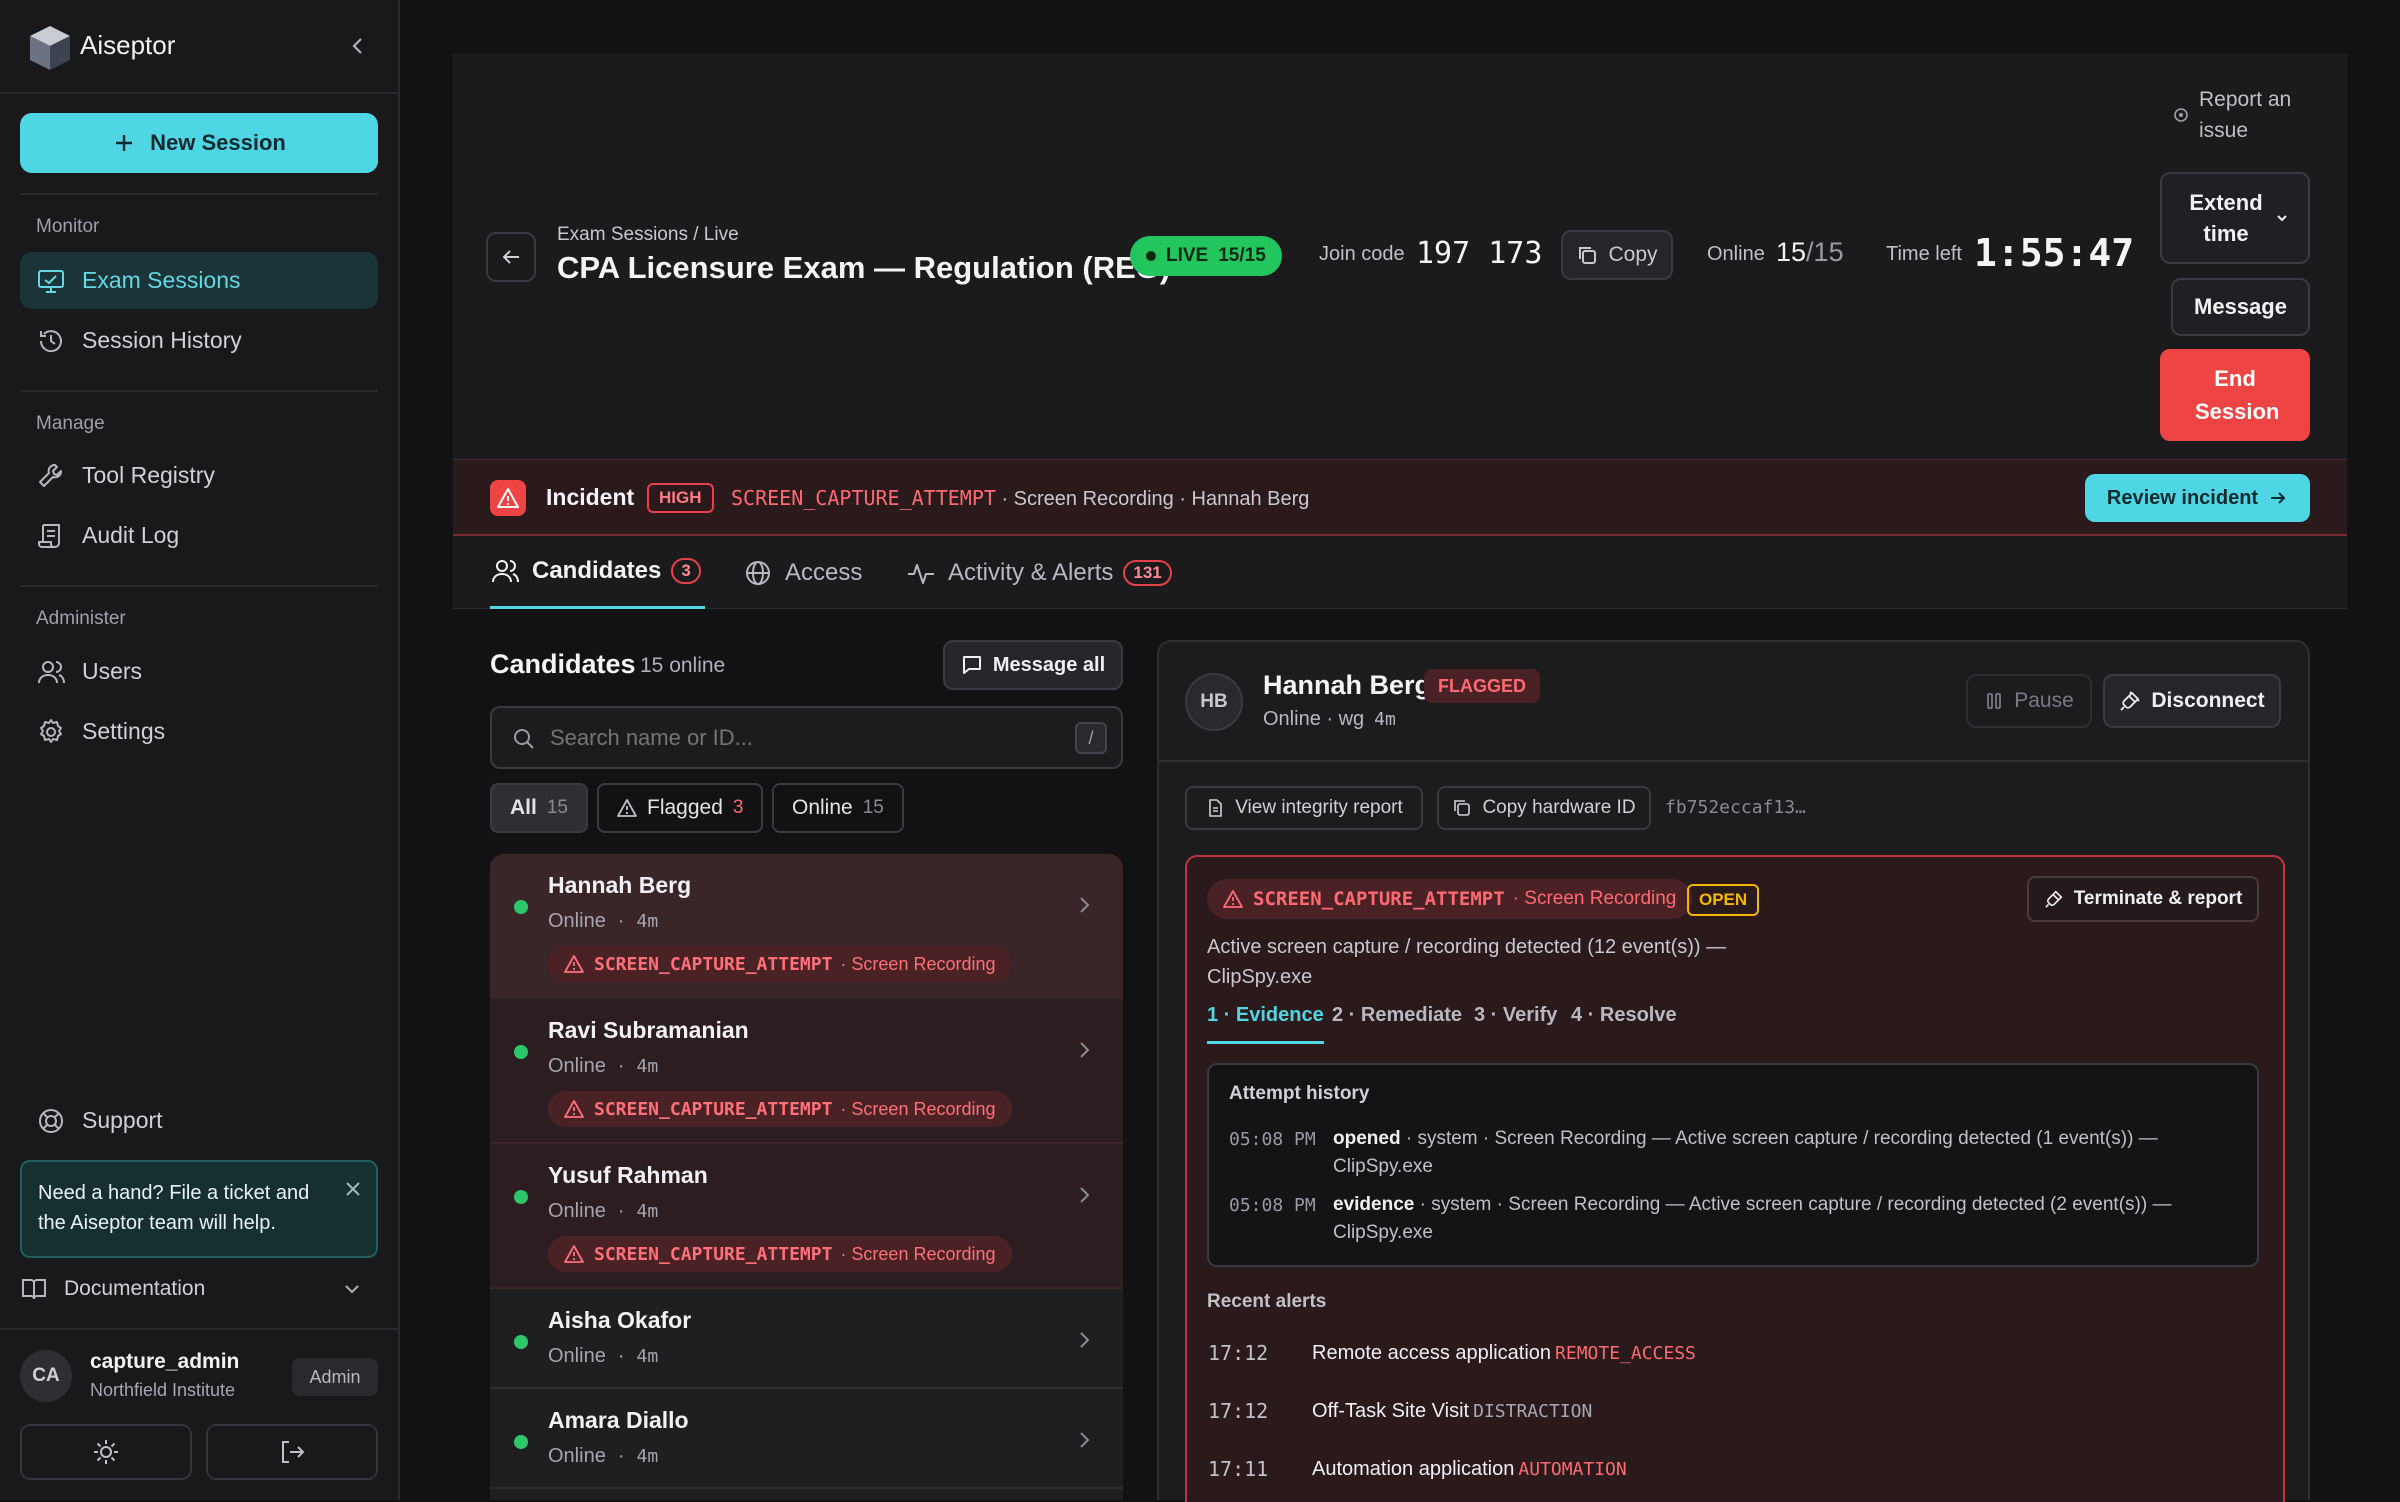  I want to click on sidebar-item-exam-sessions: Exam Sessions, so click(199, 280).